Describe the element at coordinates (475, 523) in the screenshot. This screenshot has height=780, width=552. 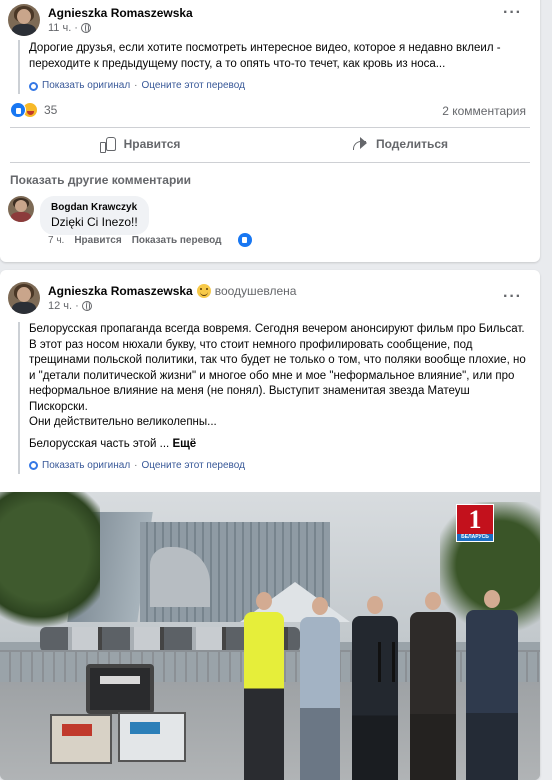
I see `tv-channel-logo: 1 БЕЛАРУСЬ` at that location.